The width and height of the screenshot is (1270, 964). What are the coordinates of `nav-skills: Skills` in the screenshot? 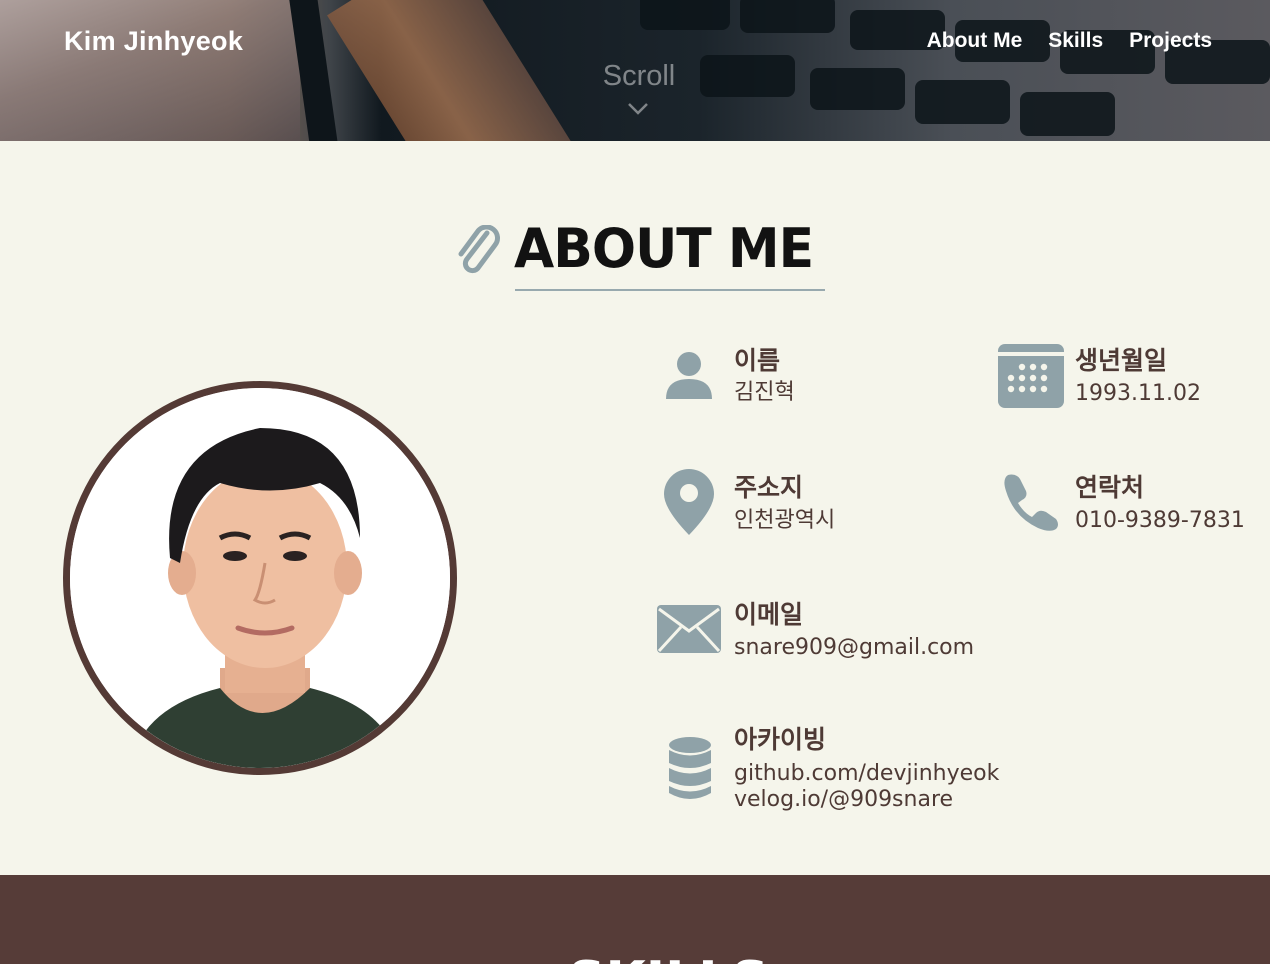 It's located at (1075, 41).